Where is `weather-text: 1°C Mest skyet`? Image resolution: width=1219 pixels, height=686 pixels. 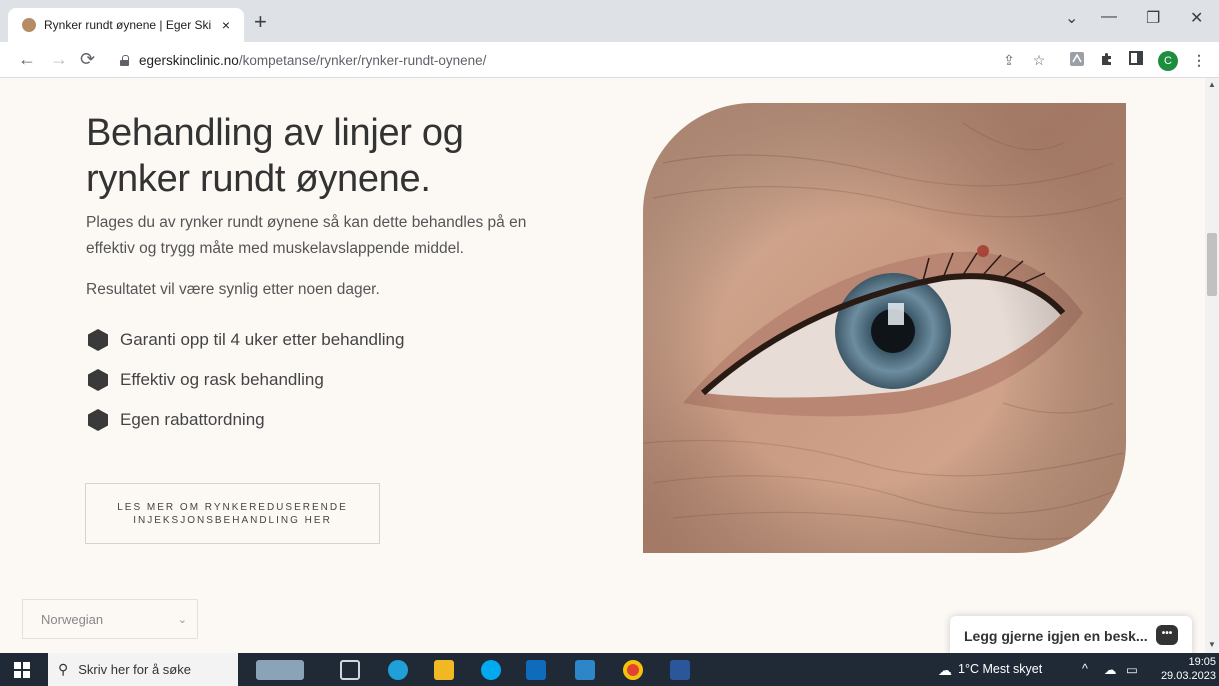 weather-text: 1°C Mest skyet is located at coordinates (1000, 669).